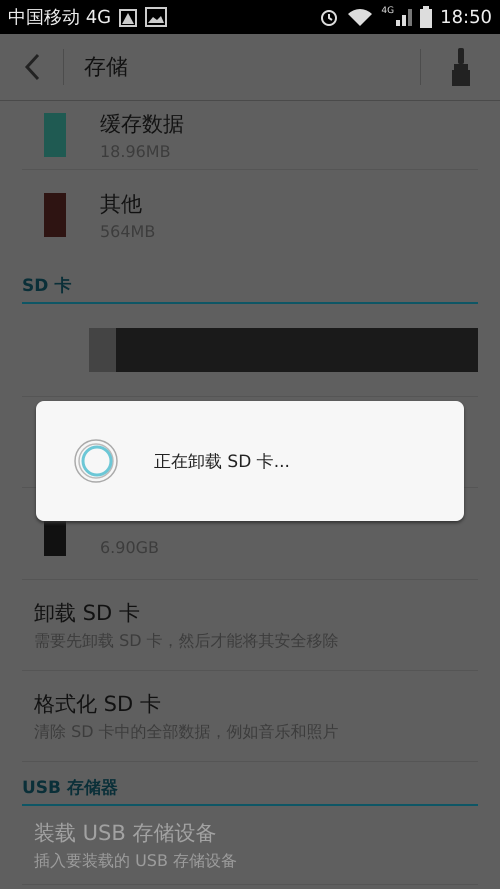 The width and height of the screenshot is (500, 889). What do you see at coordinates (250, 289) in the screenshot?
I see `section-header: SD 卡` at bounding box center [250, 289].